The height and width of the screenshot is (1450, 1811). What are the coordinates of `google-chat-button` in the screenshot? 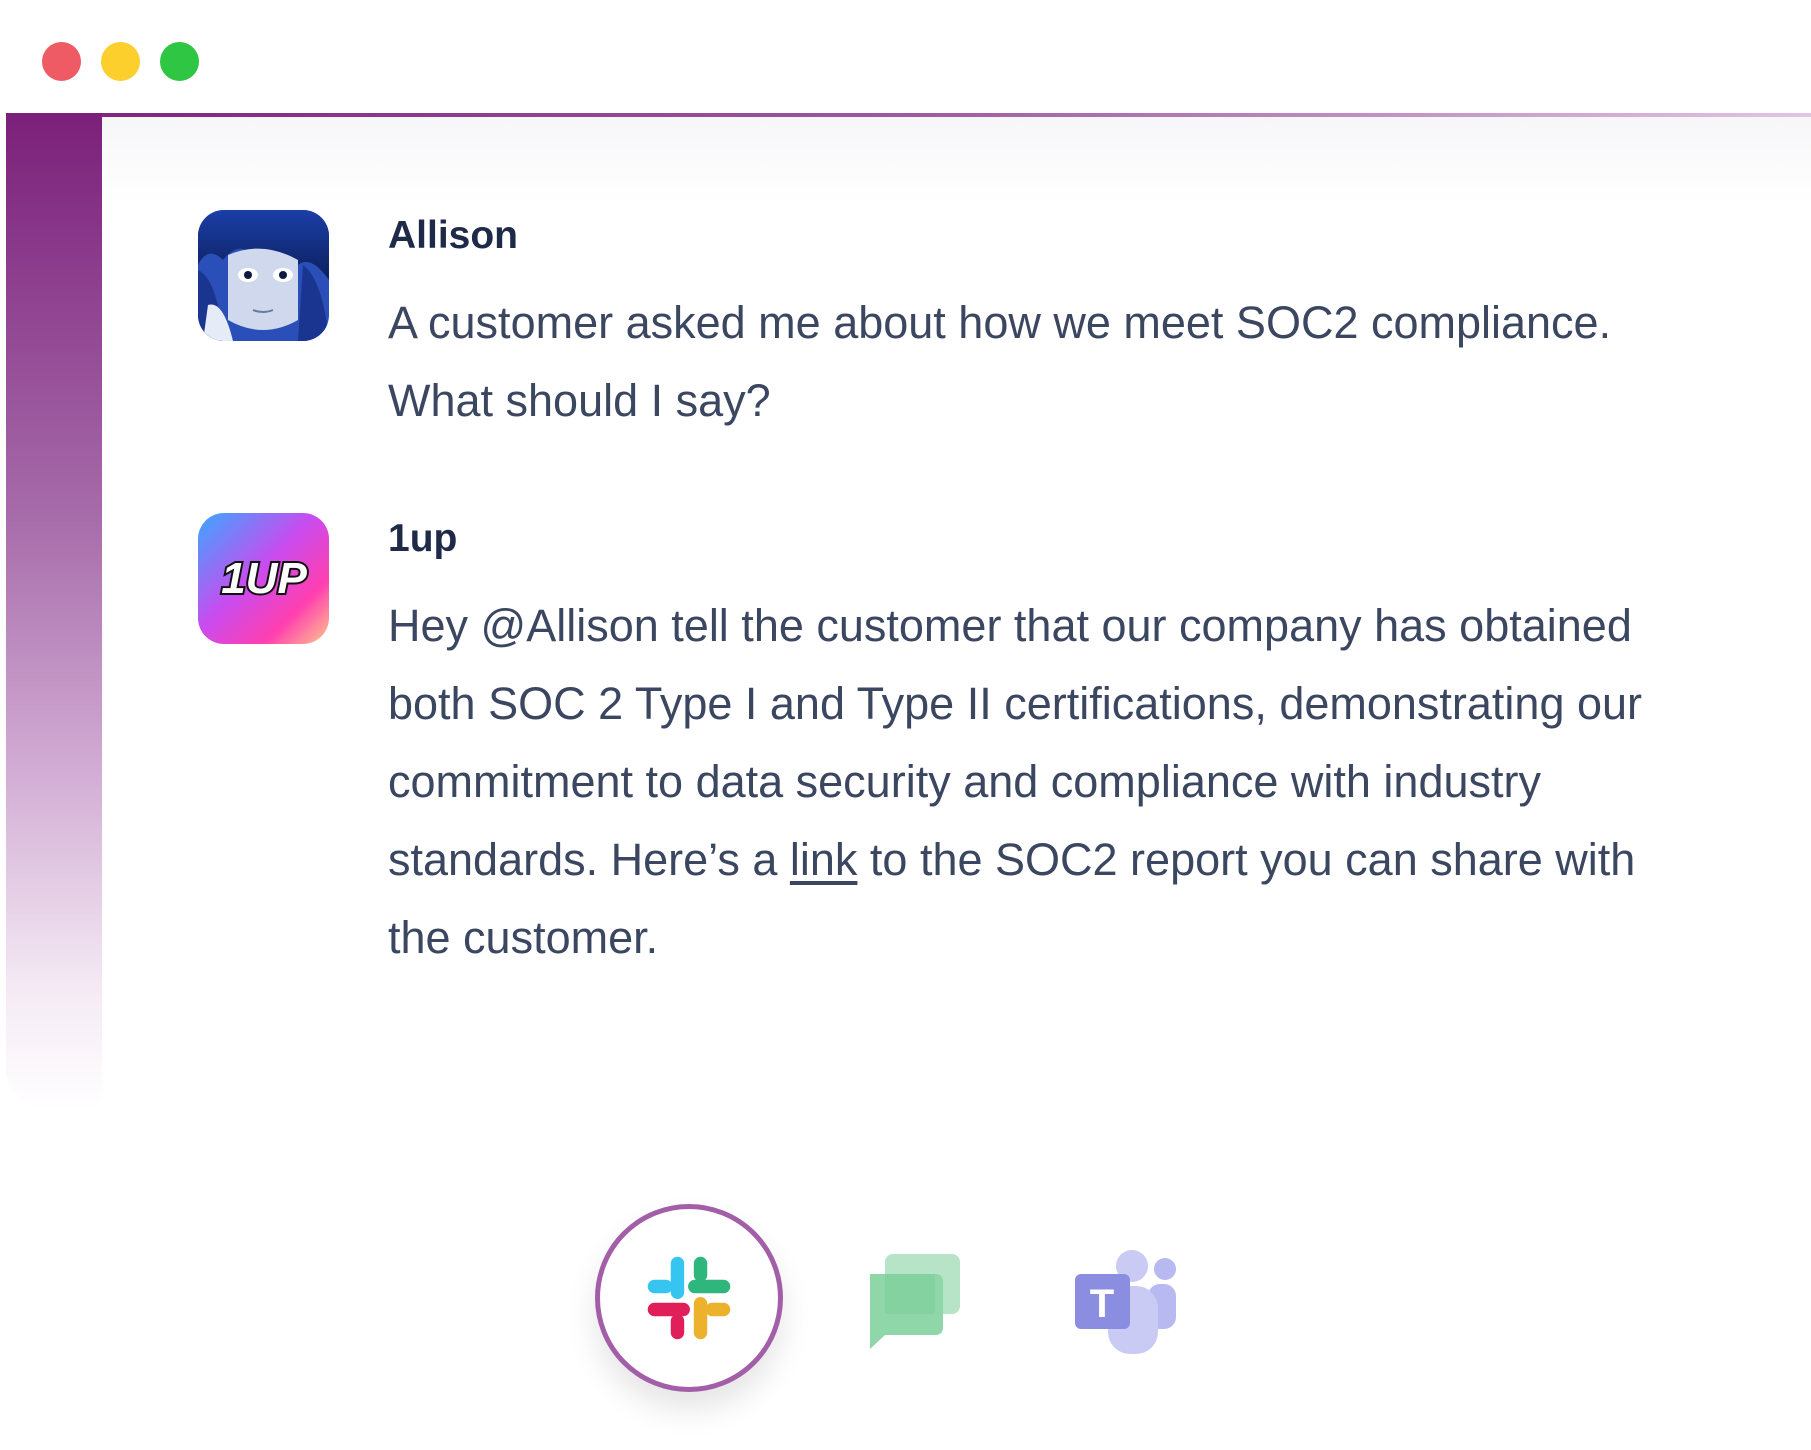 It's located at (915, 1299).